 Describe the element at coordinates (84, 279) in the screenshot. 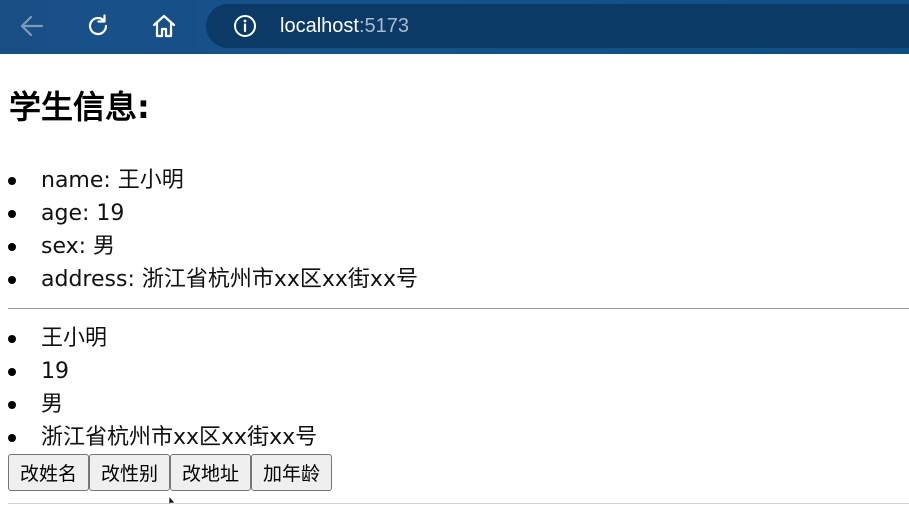

I see `field-key: address` at that location.